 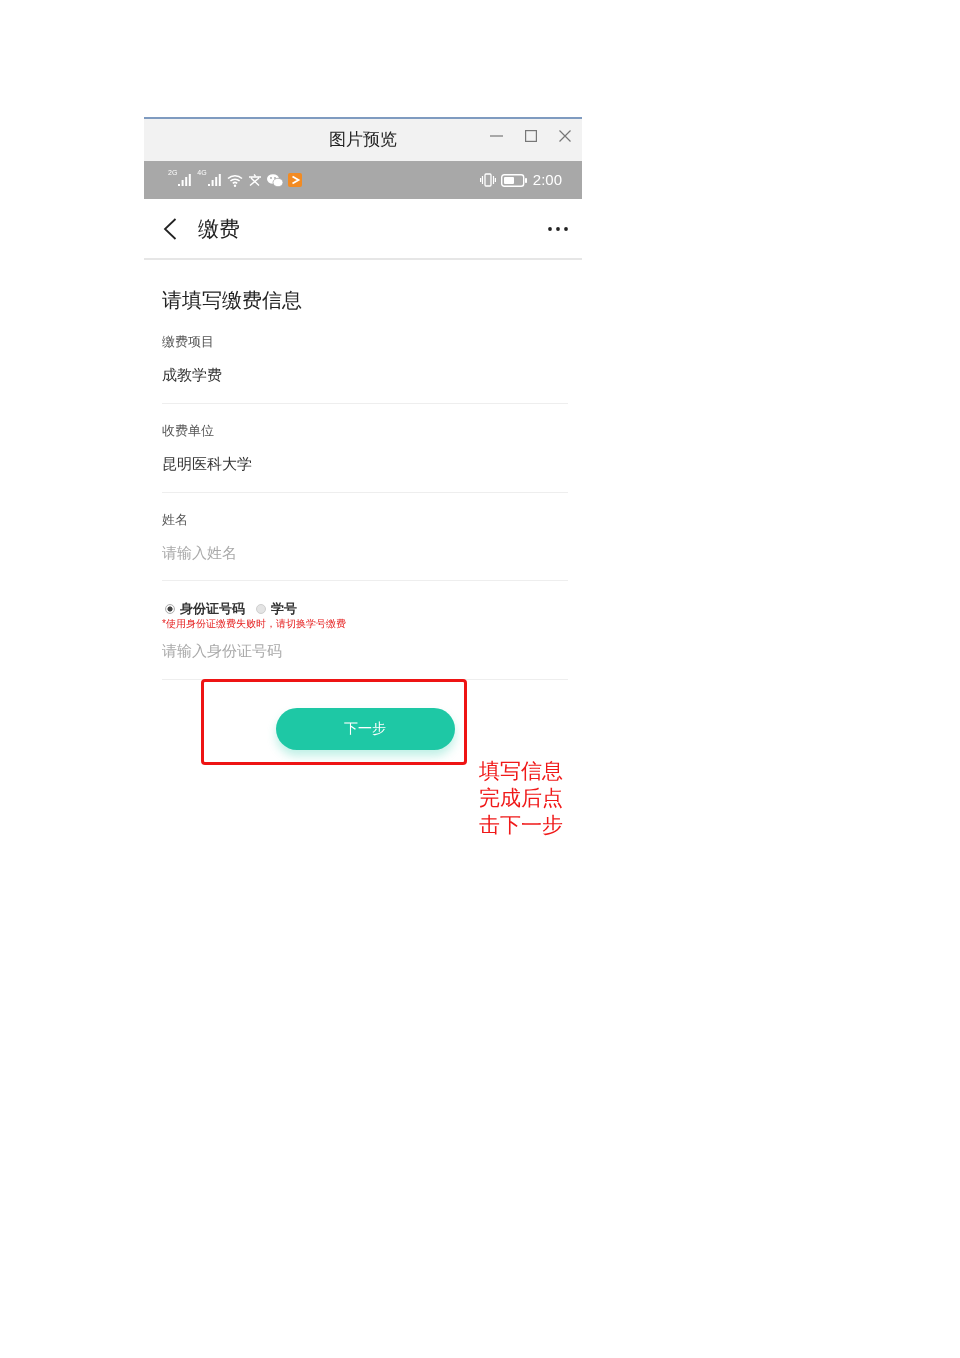 What do you see at coordinates (188, 342) in the screenshot?
I see `field-label: 缴费项目` at bounding box center [188, 342].